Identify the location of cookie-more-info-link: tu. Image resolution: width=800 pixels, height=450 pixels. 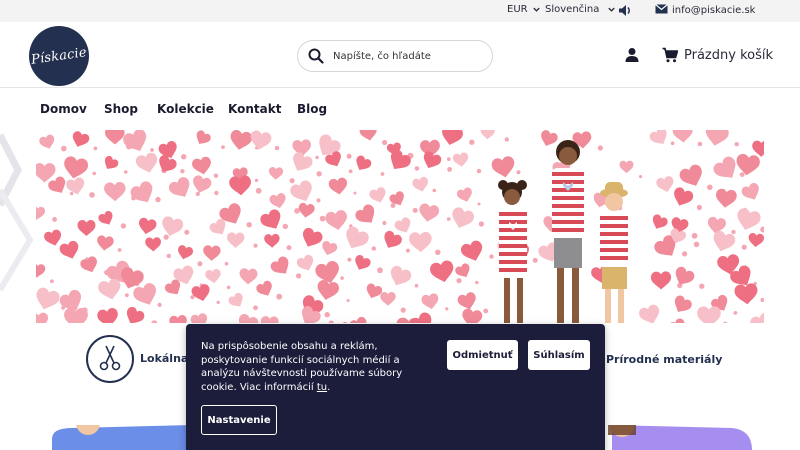
(322, 387).